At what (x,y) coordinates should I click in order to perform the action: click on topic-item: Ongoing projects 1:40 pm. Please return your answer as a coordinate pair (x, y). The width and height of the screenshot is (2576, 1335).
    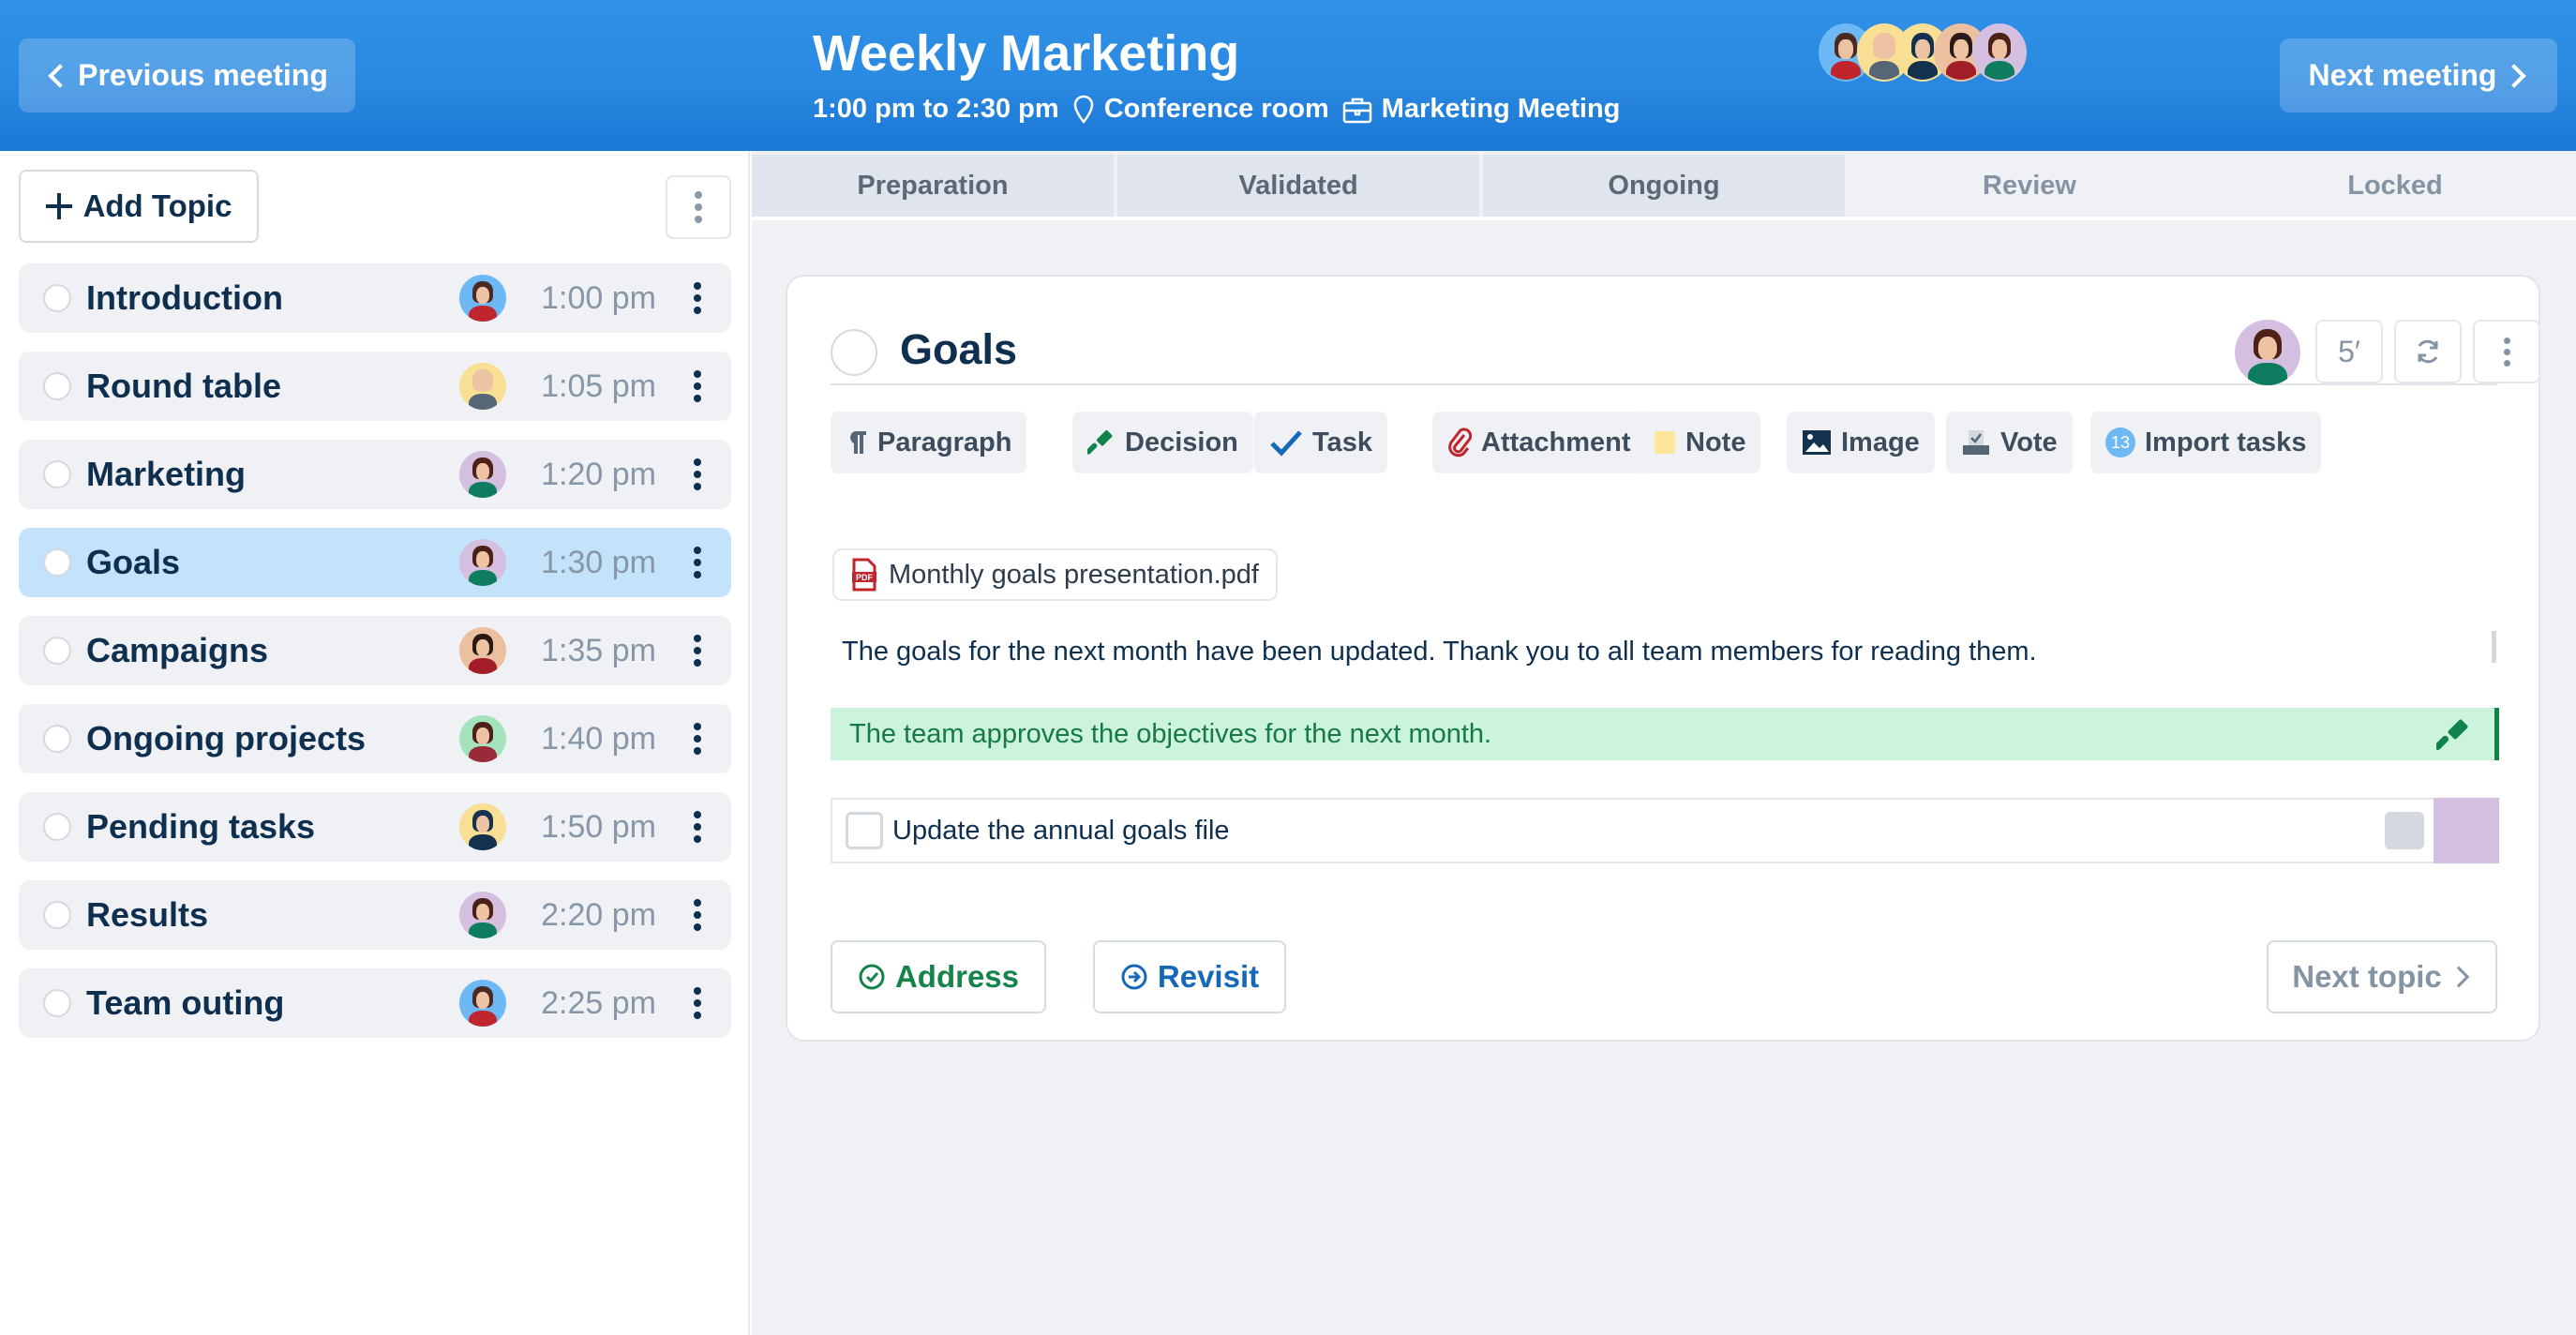
    Looking at the image, I should click on (375, 738).